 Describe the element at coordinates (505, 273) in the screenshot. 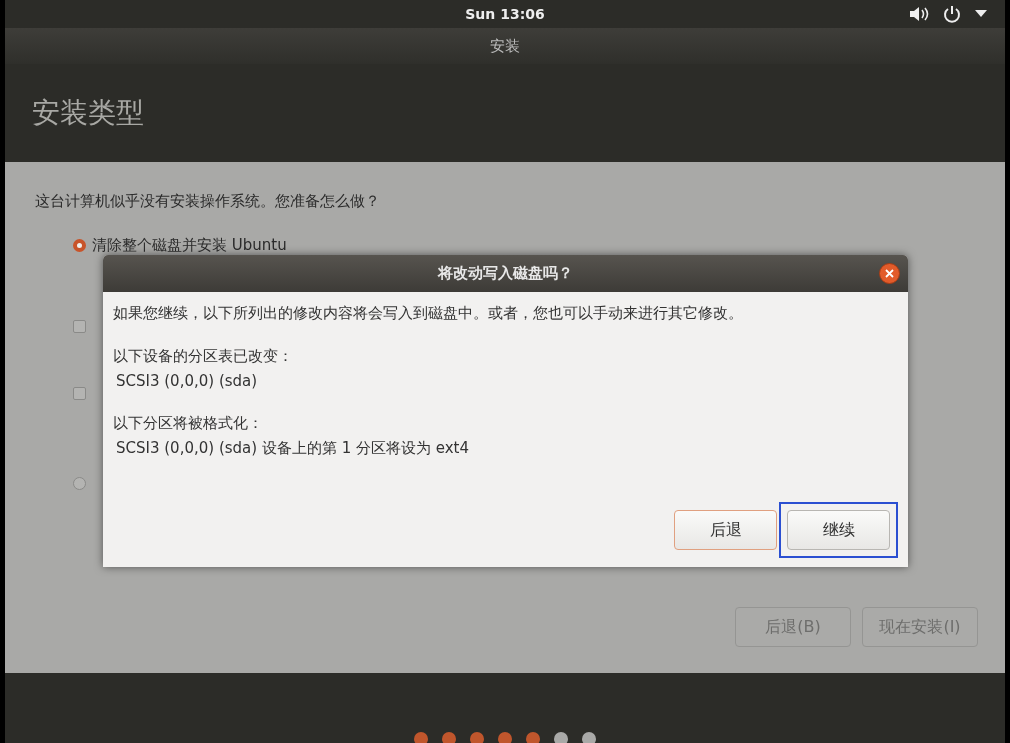

I see `dialog-title: 将改动写入磁盘吗？` at that location.